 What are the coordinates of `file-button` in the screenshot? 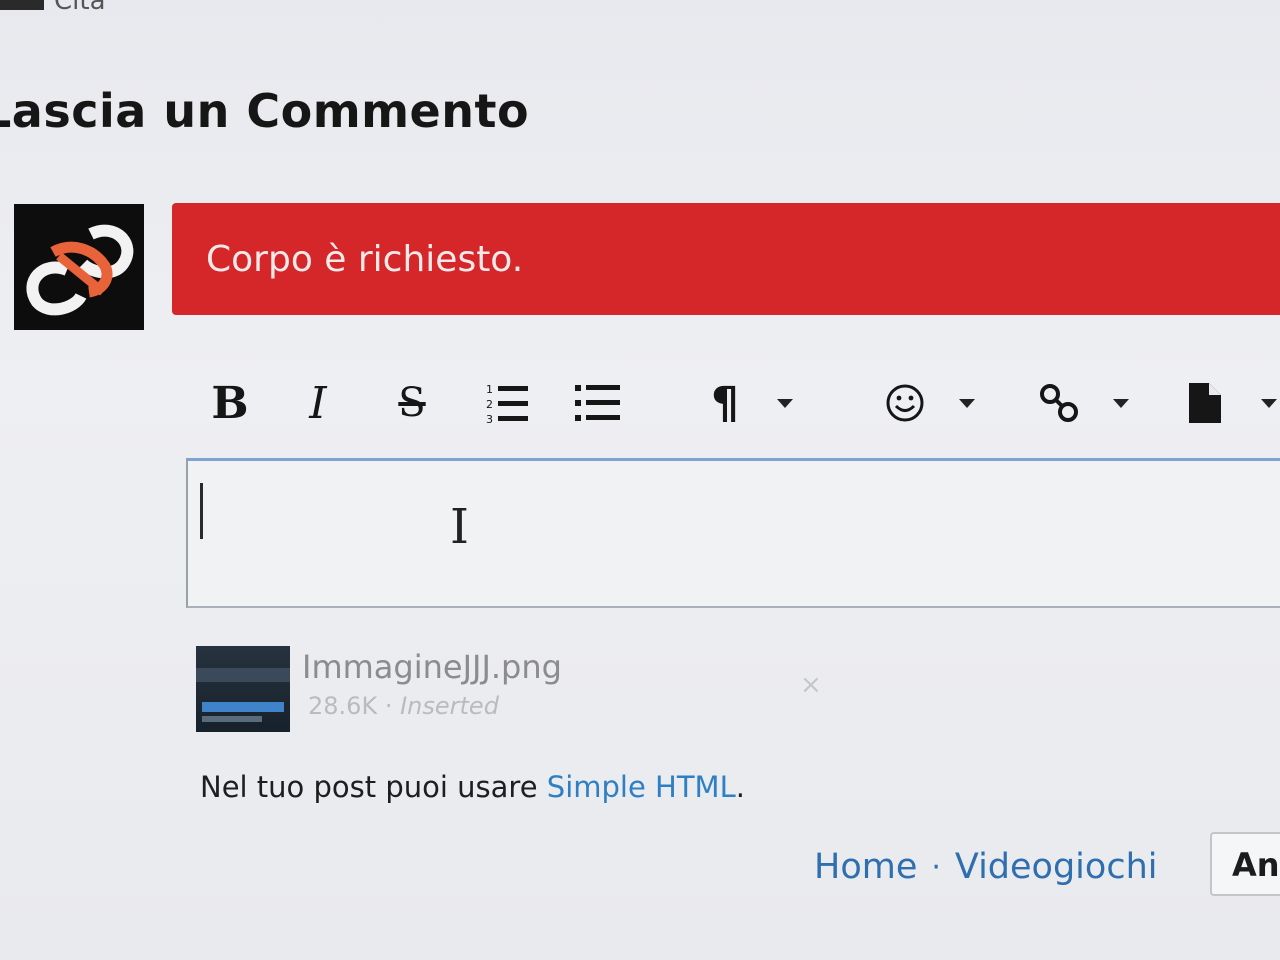 It's located at (1205, 403).